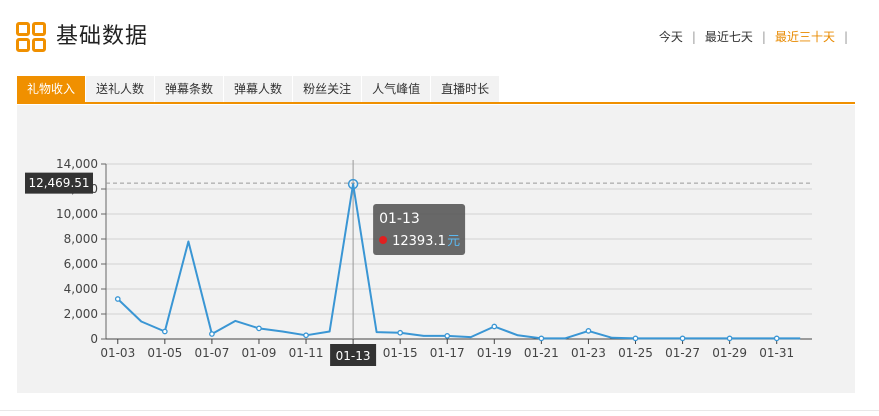 The height and width of the screenshot is (416, 879). Describe the element at coordinates (51, 89) in the screenshot. I see `tab-gift-income: 礼物收入` at that location.